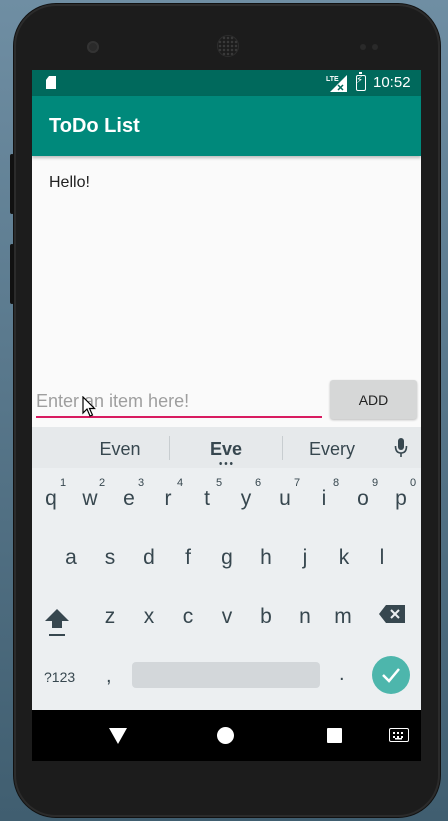 The image size is (448, 821). I want to click on microphone-icon, so click(401, 448).